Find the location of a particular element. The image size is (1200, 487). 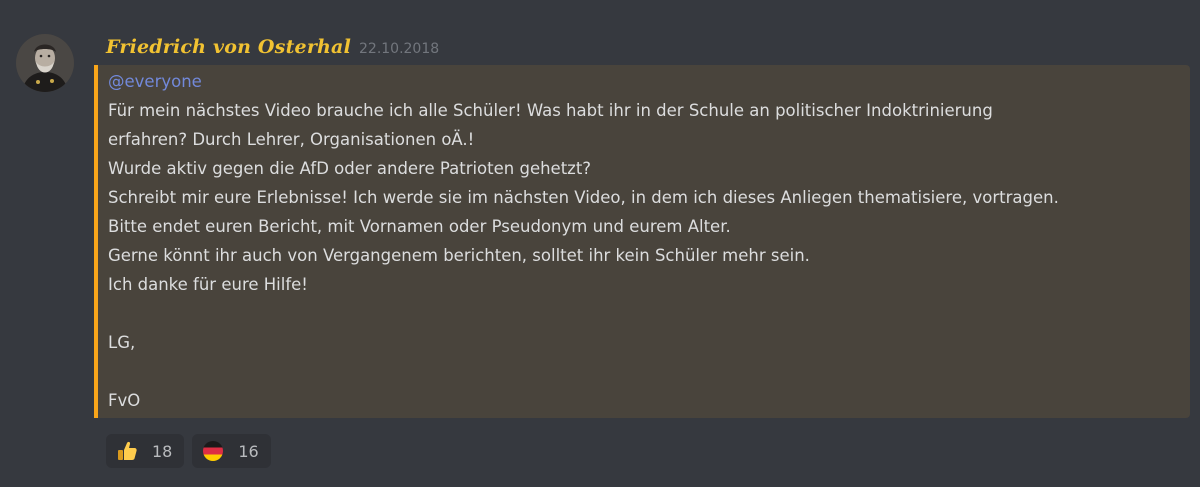

message-header: Friedrich von Osterhal 22.10.2018 is located at coordinates (272, 49).